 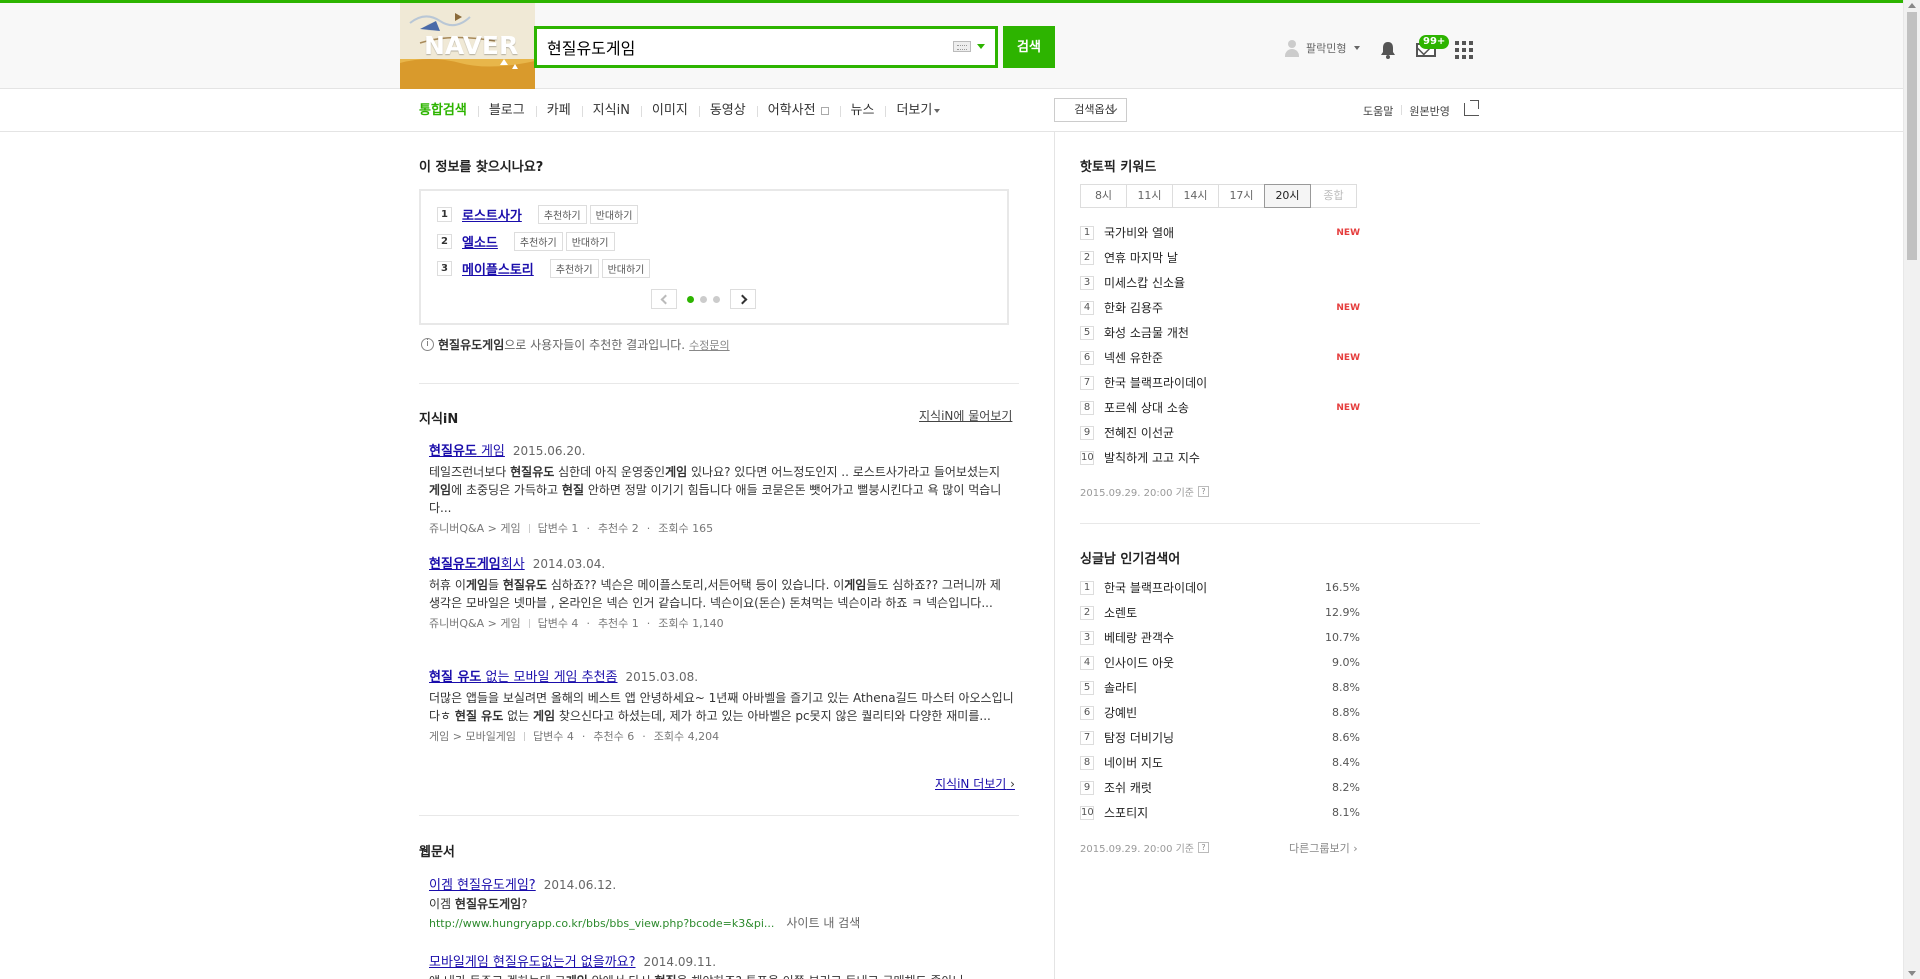 What do you see at coordinates (1220, 712) in the screenshot?
I see `keyword-row: 6 강예빈 8.8%` at bounding box center [1220, 712].